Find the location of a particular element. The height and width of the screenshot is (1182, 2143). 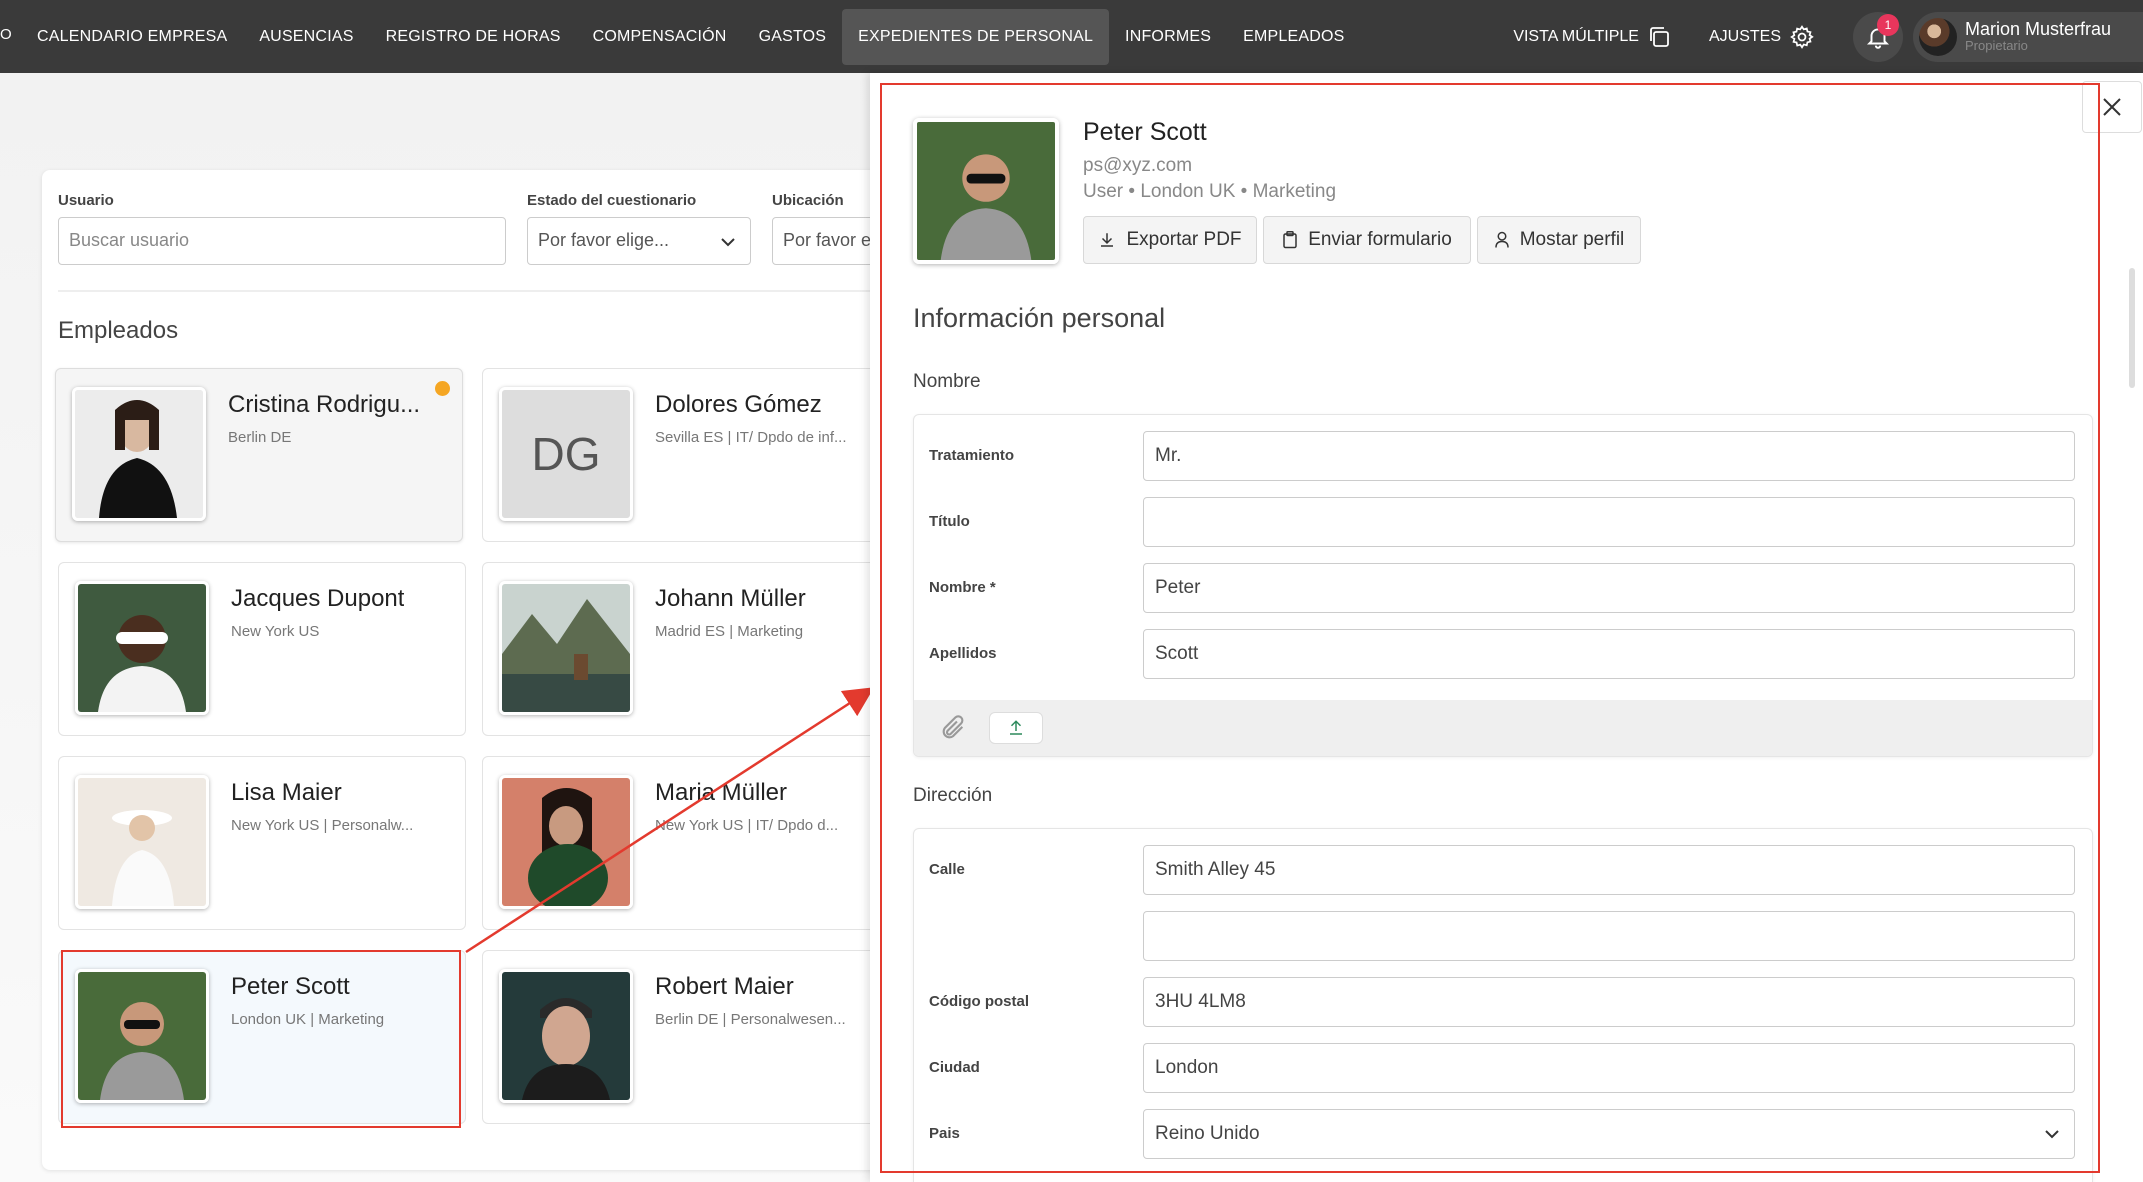

upload-button is located at coordinates (1016, 728).